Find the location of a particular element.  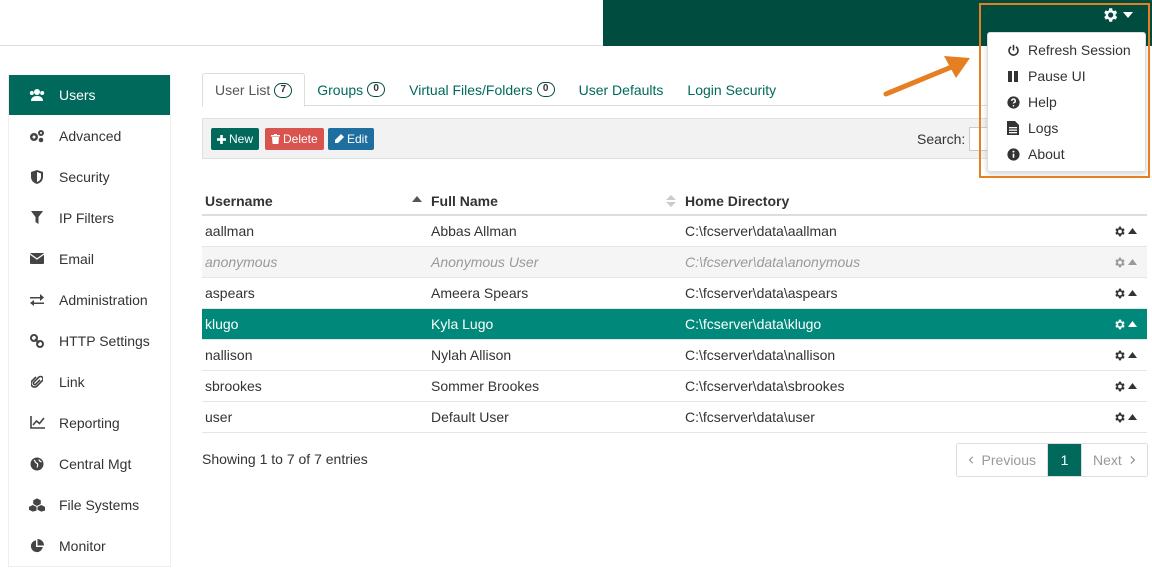

menu-item-refresh-session: Refresh Session is located at coordinates (1066, 50).